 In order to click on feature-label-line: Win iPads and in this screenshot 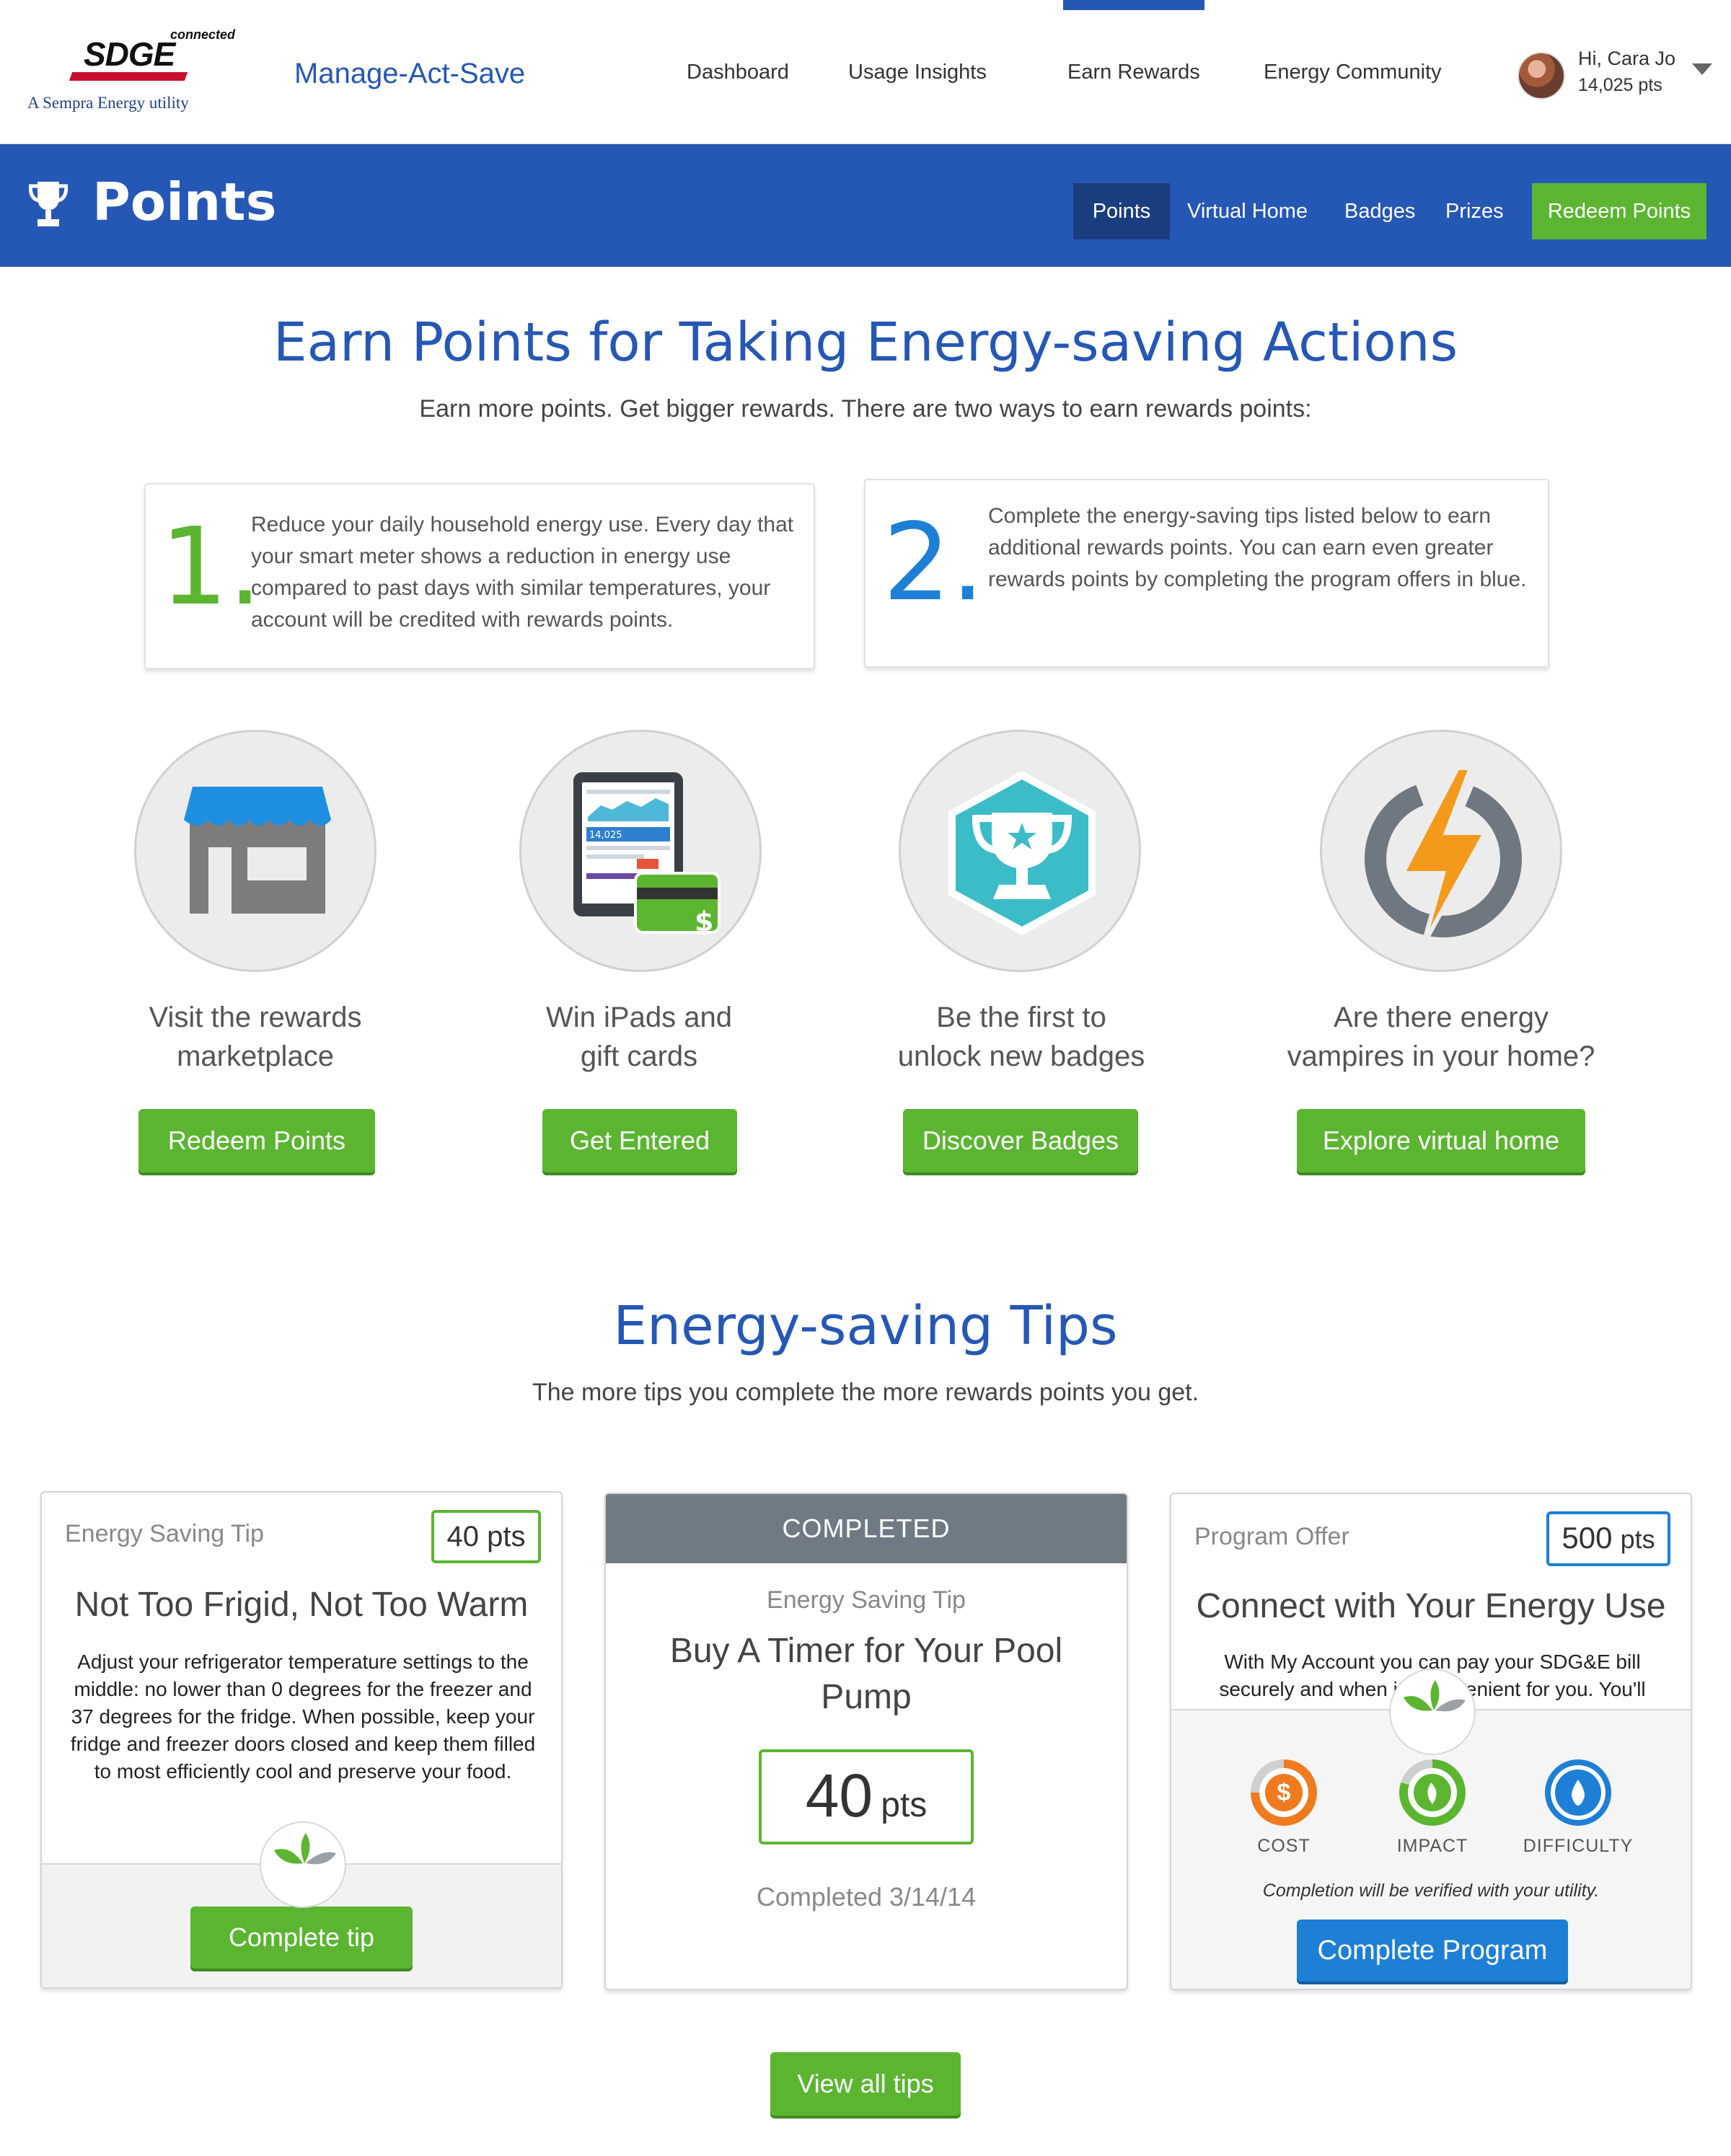, I will do `click(639, 1017)`.